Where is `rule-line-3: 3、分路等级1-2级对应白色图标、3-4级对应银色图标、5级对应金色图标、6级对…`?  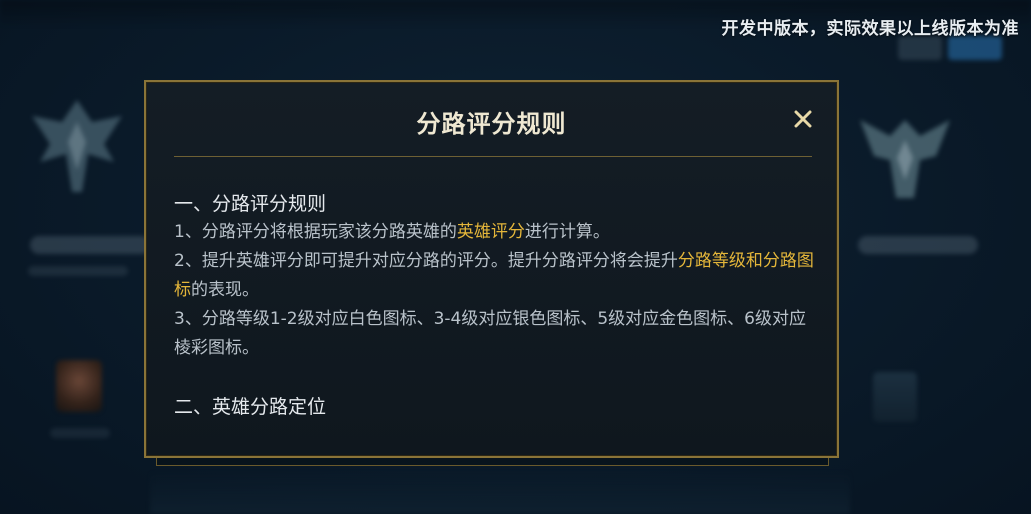
rule-line-3: 3、分路等级1-2级对应白色图标、3-4级对应银色图标、5级对应金色图标、6级对… is located at coordinates (490, 333).